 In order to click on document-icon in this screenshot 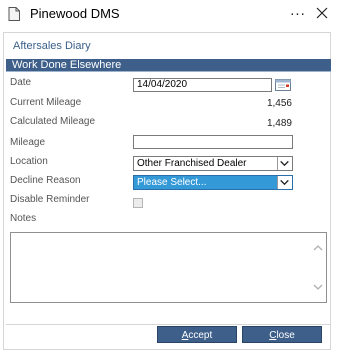, I will do `click(14, 14)`.